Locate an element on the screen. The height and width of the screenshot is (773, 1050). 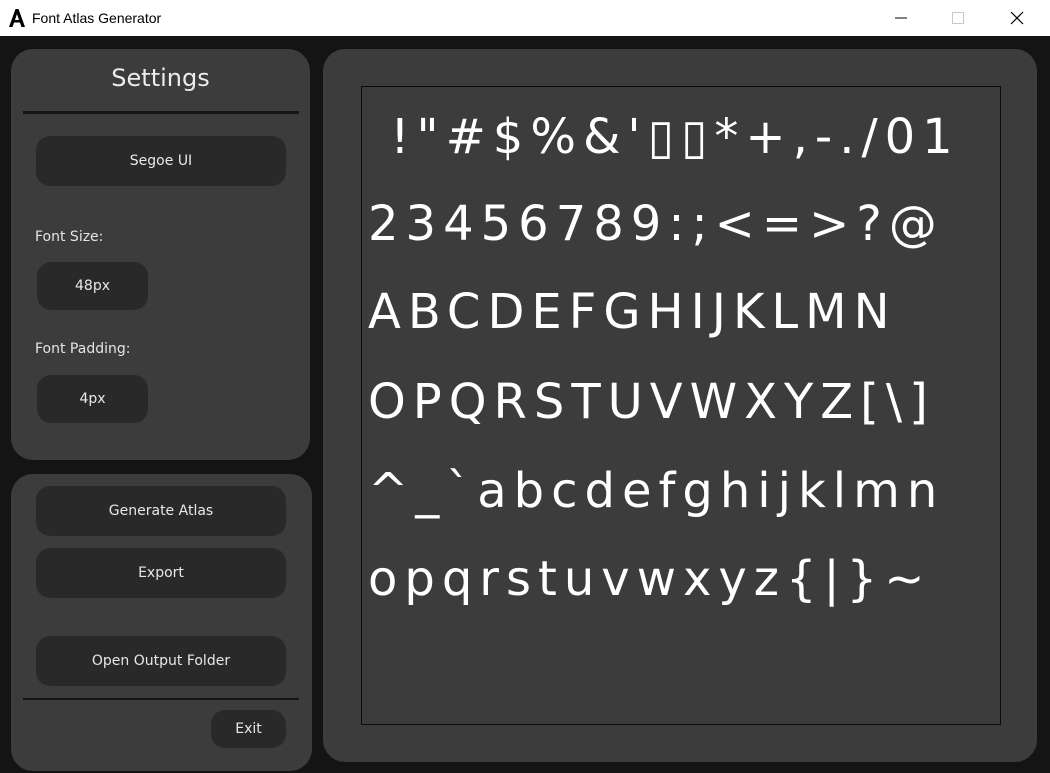
settings-divider is located at coordinates (161, 112).